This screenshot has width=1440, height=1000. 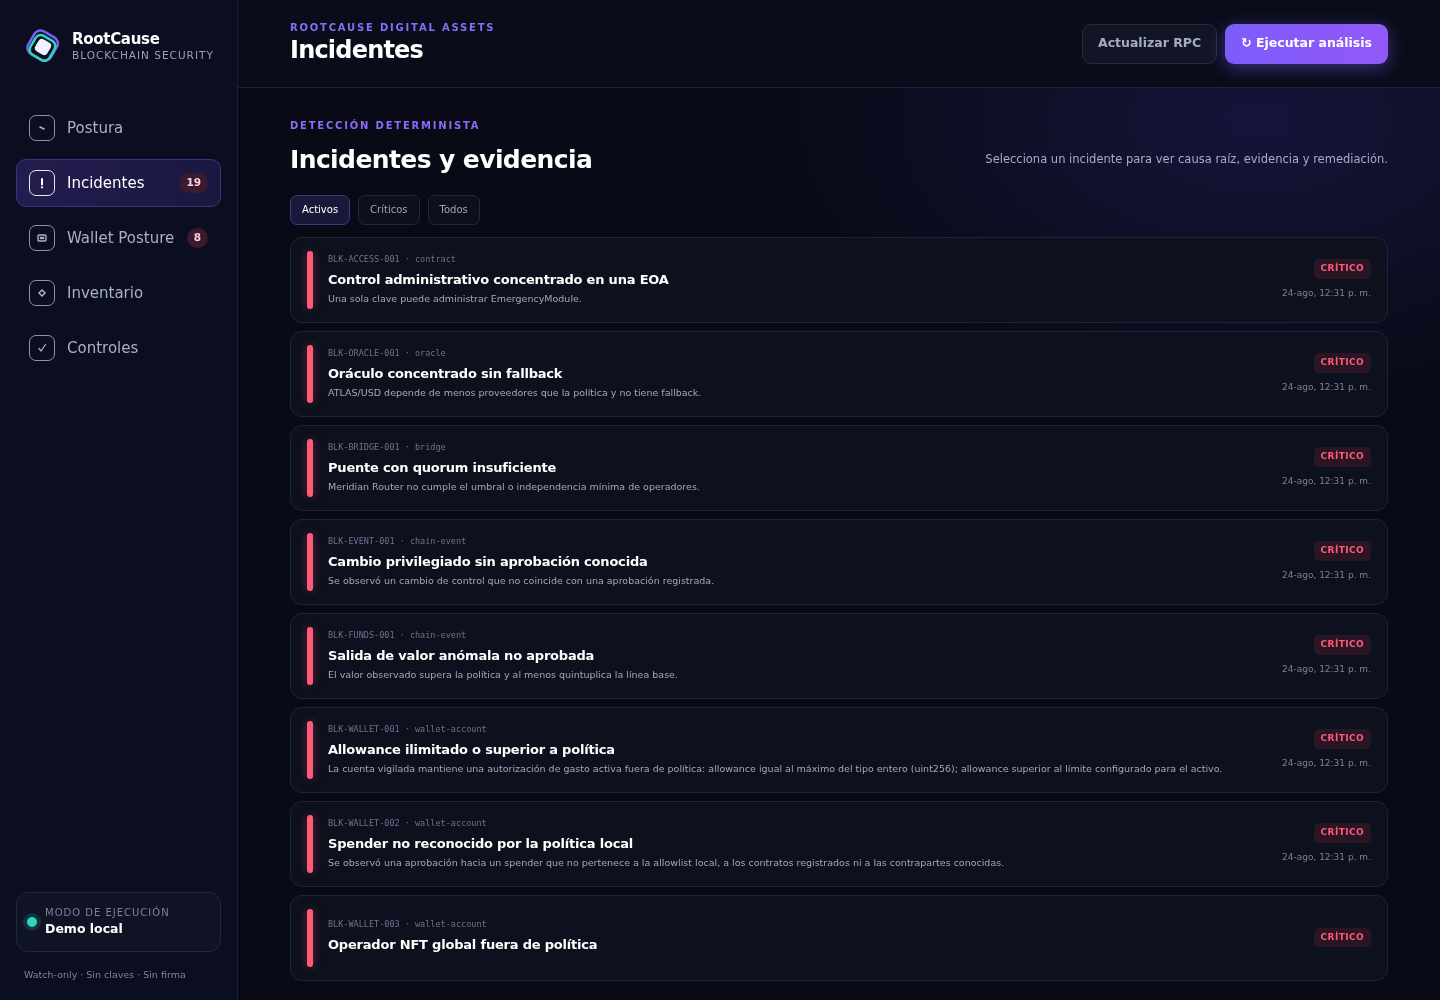 I want to click on incident-code: BLK-EVENT-001 · chain-event, so click(x=398, y=541).